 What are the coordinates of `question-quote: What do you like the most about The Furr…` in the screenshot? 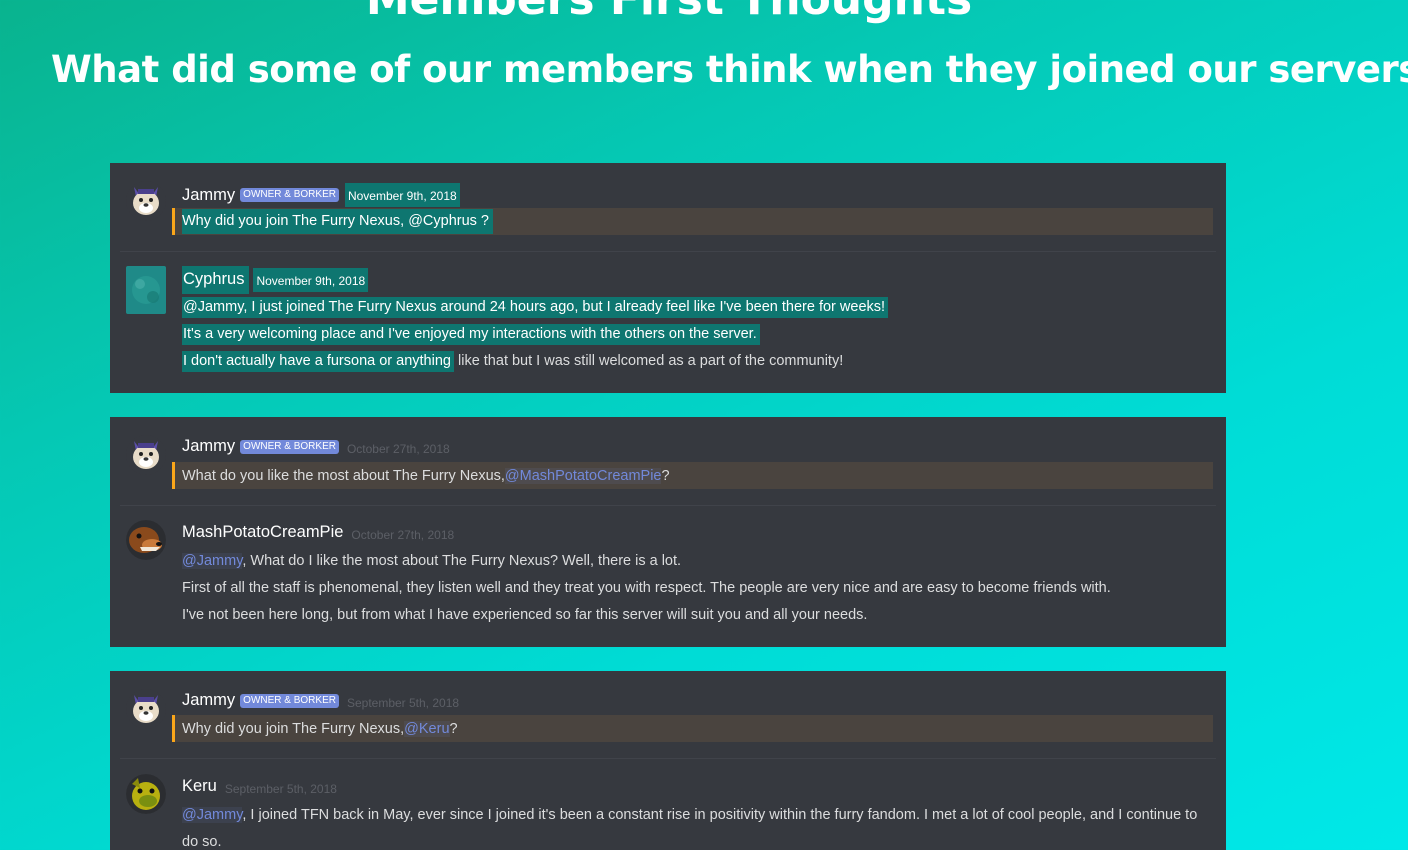 It's located at (692, 475).